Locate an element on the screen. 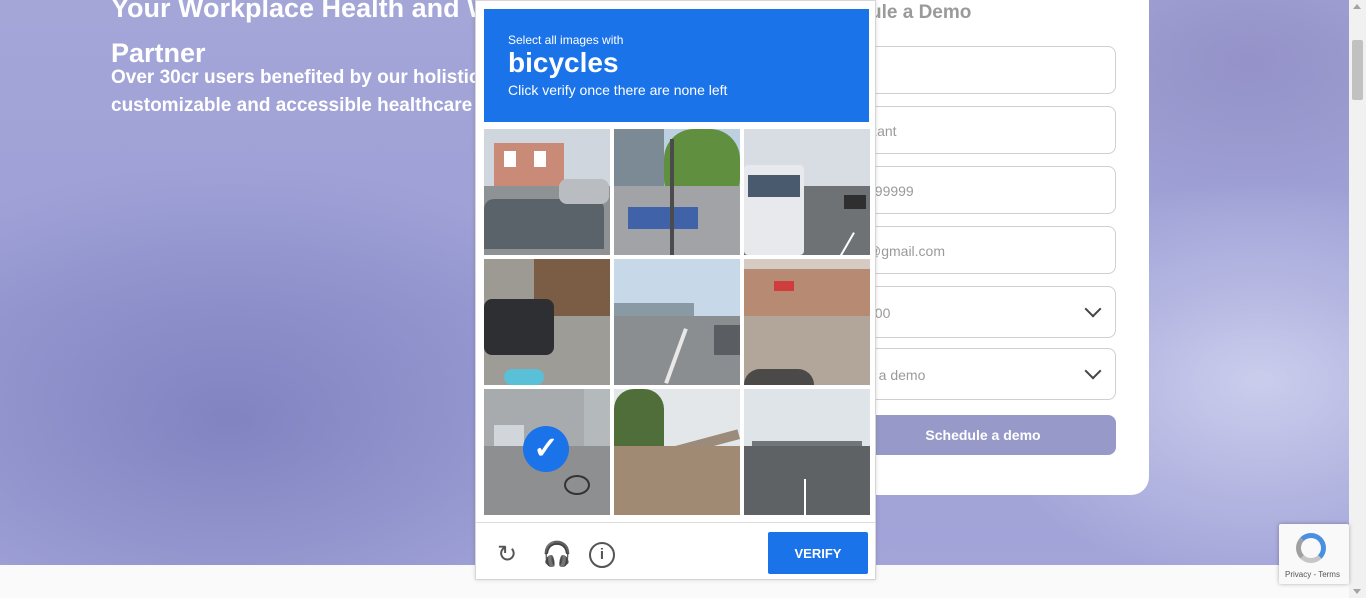 Image resolution: width=1366 pixels, height=598 pixels. form-title: ule a Demo is located at coordinates (921, 12).